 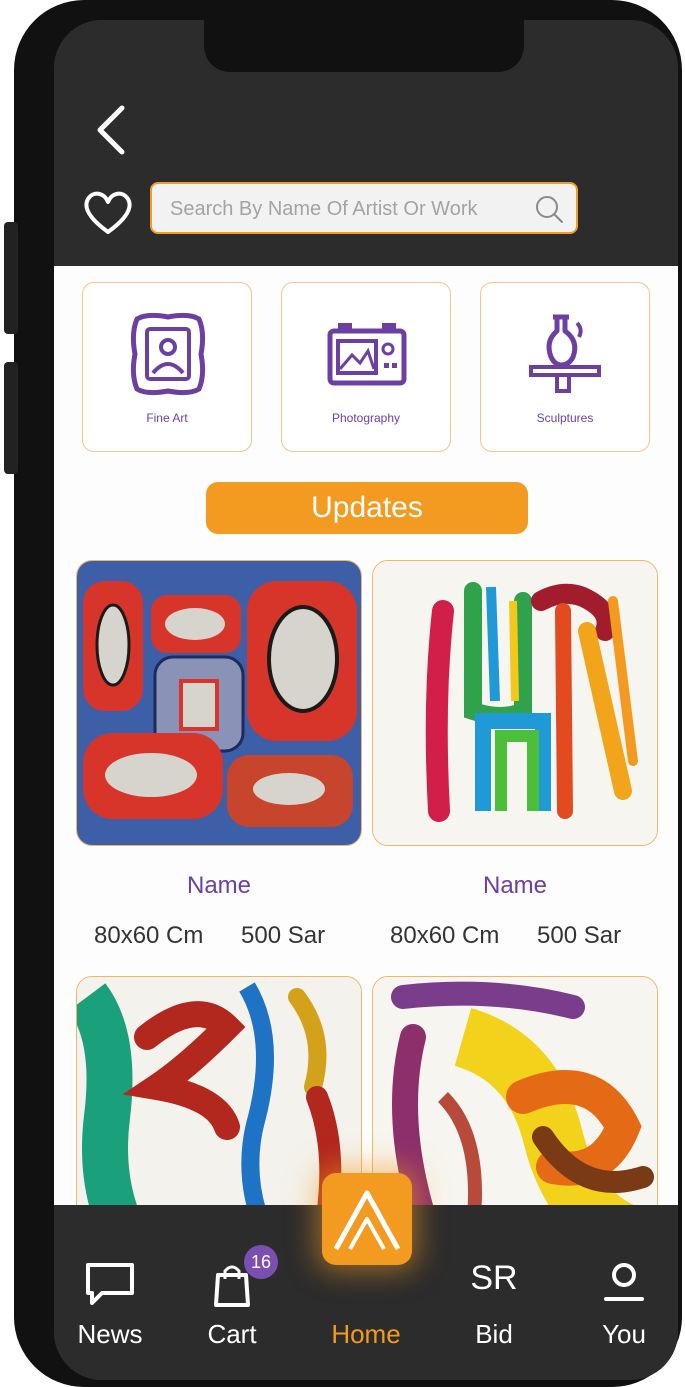 What do you see at coordinates (232, 1292) in the screenshot?
I see `tab-cart: Cart` at bounding box center [232, 1292].